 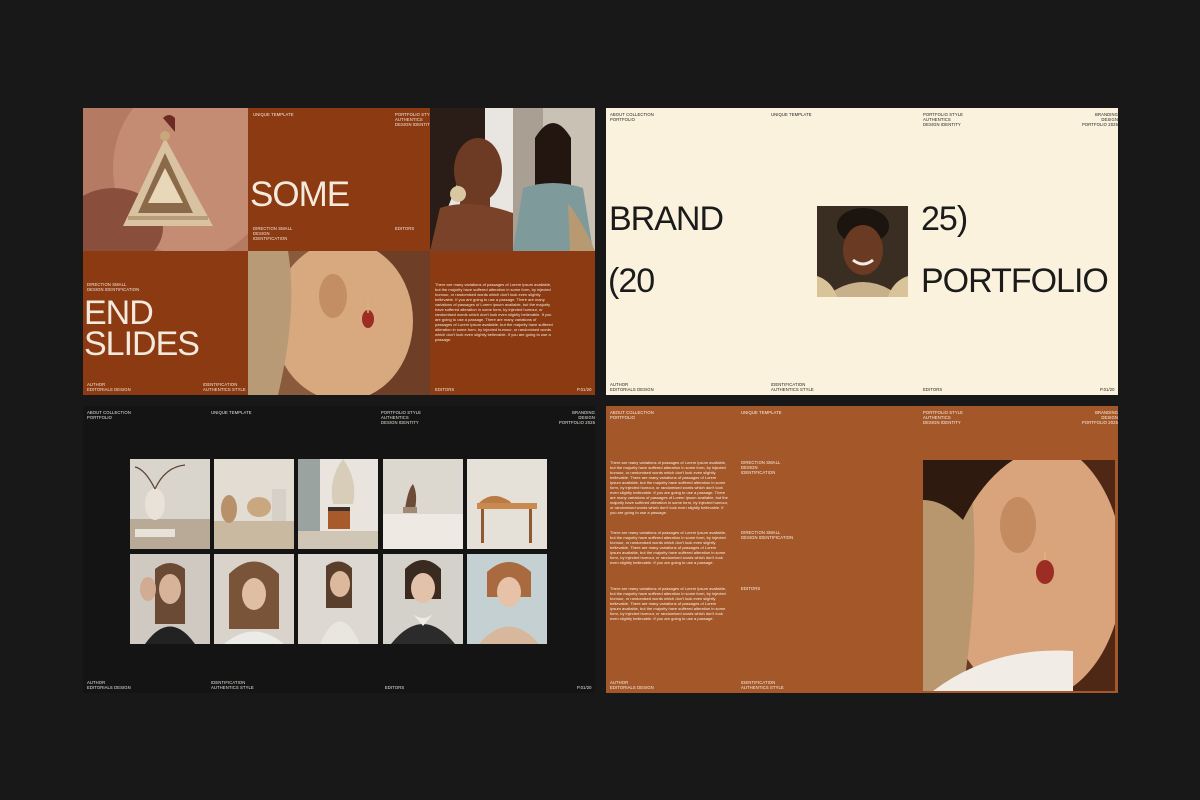 I want to click on heading-slides: SLIDES, so click(x=142, y=344).